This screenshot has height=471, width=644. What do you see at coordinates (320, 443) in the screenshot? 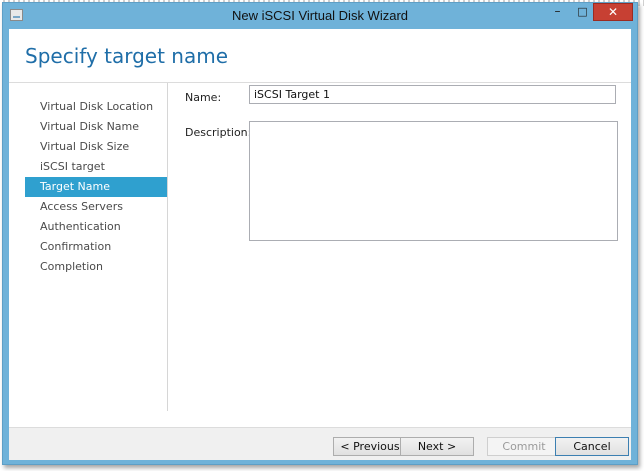
I see `wizard-footer: < Previous Next > Commit Cancel` at bounding box center [320, 443].